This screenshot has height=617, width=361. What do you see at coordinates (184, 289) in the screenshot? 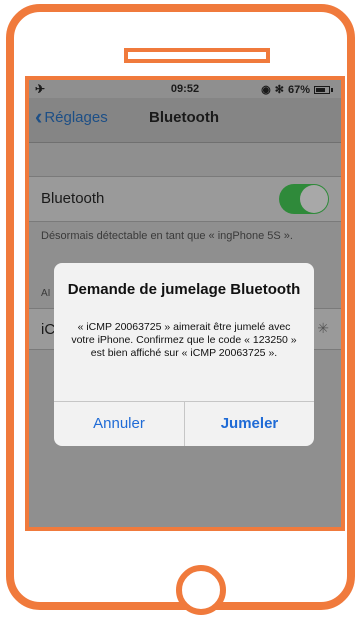
I see `alert-title: Demande de jumelage Bluetooth` at bounding box center [184, 289].